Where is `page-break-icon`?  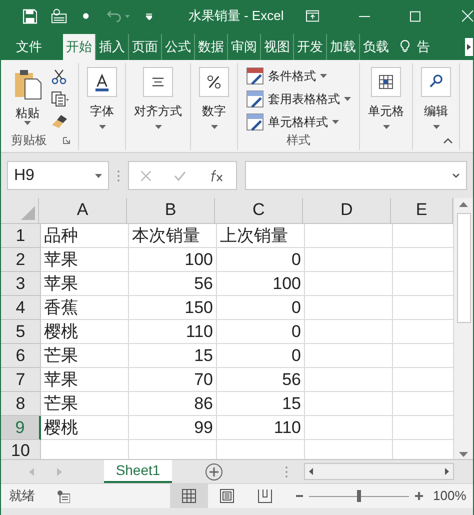 page-break-icon is located at coordinates (265, 496).